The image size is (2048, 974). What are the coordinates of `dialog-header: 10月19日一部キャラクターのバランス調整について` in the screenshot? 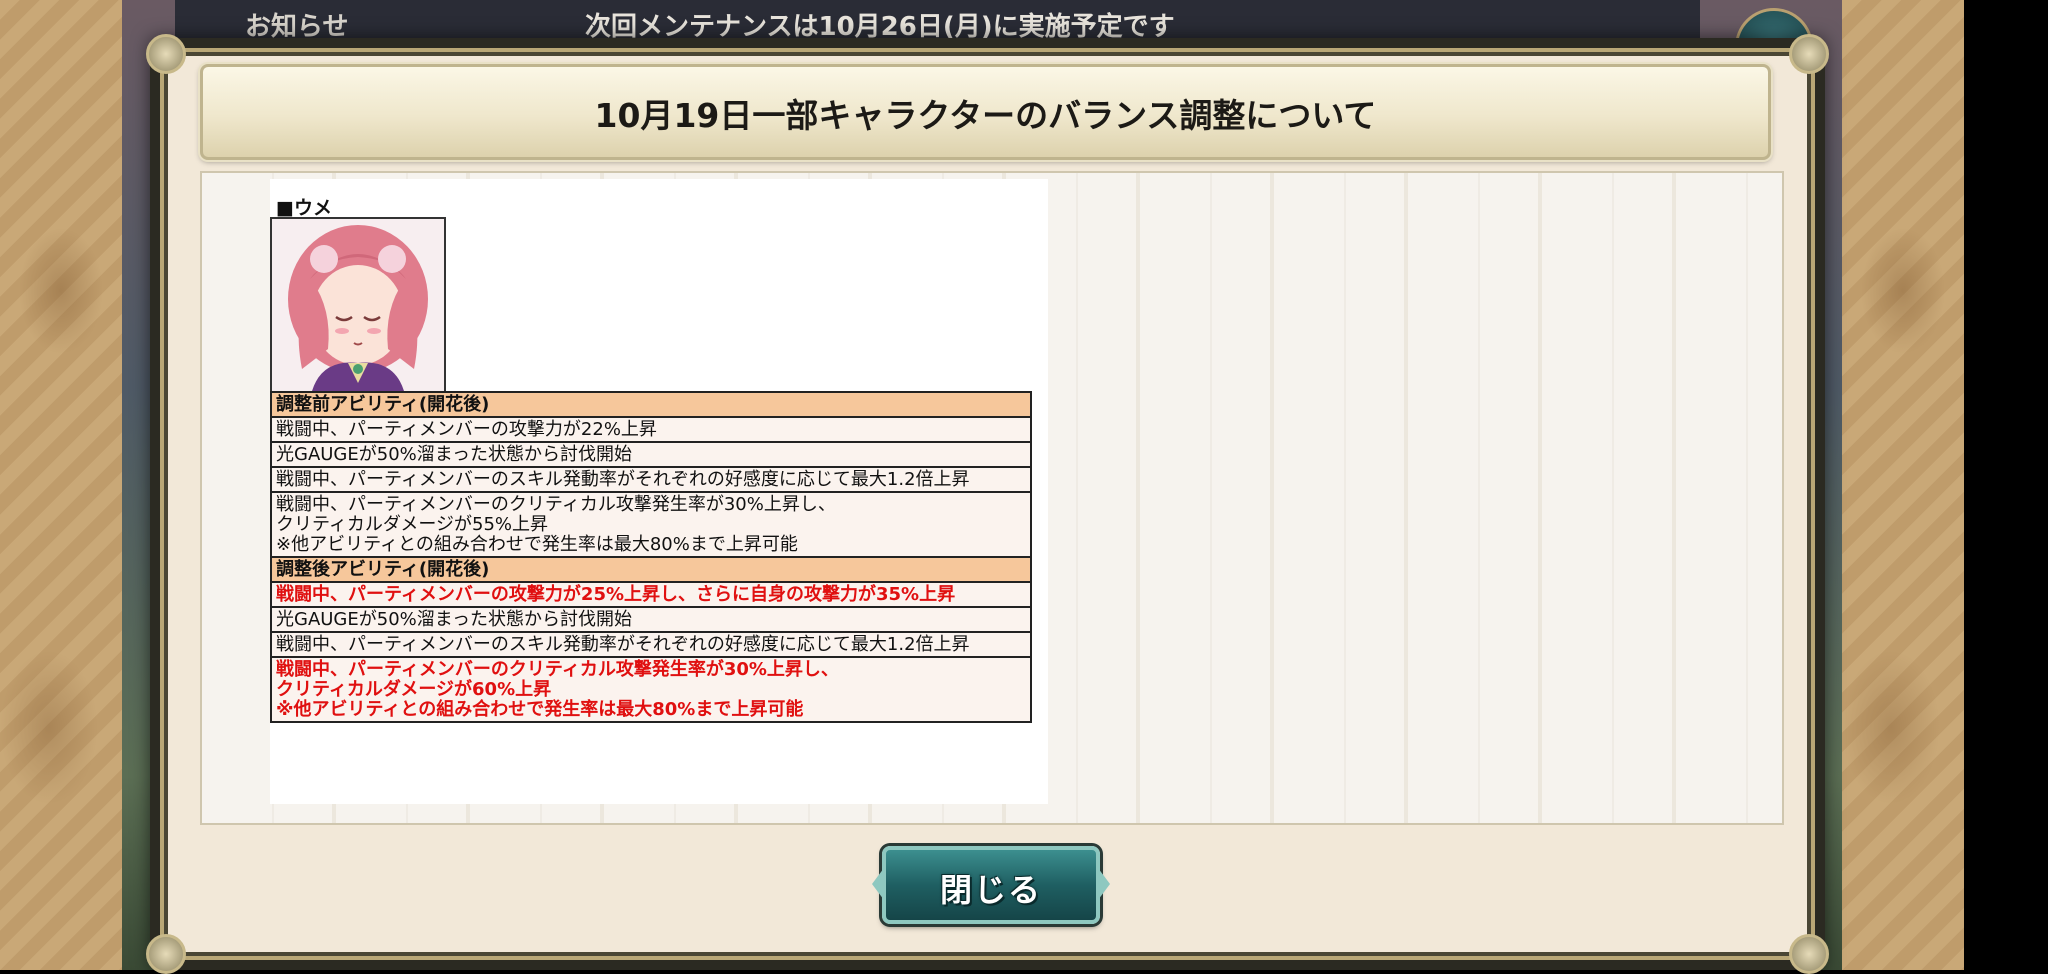 It's located at (985, 112).